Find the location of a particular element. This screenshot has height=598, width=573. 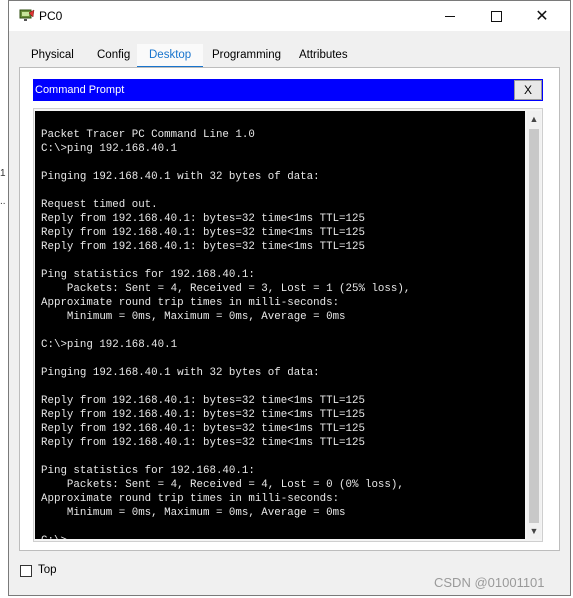

maximize-icon is located at coordinates (496, 16).